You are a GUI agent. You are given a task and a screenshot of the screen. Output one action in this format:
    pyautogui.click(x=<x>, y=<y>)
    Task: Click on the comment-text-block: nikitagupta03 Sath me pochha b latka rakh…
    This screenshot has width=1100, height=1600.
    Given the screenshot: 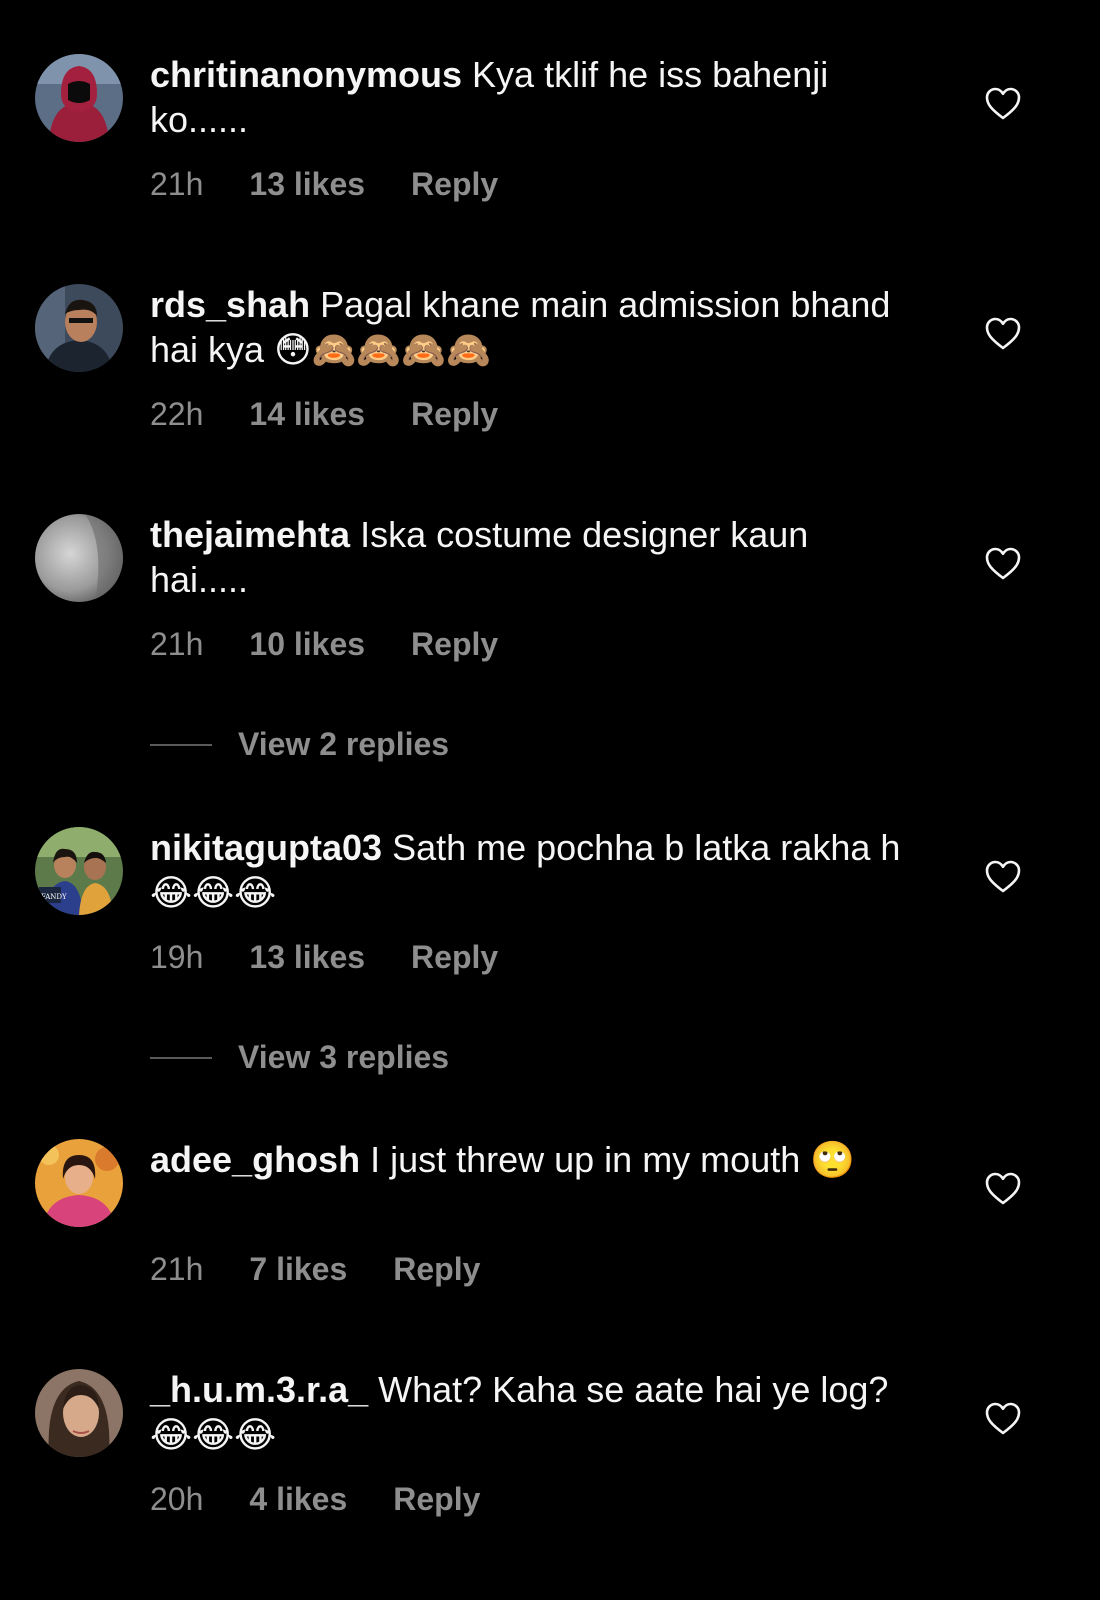 What is the action you would take?
    pyautogui.click(x=530, y=870)
    